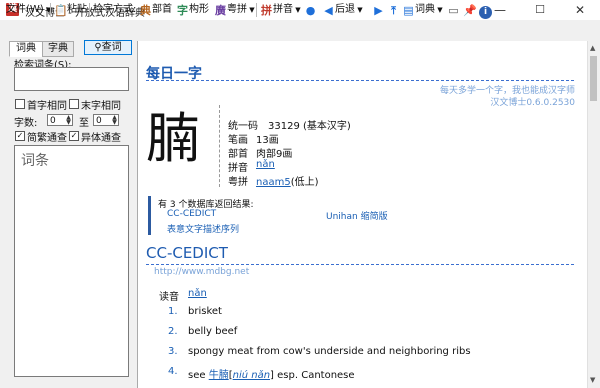 This screenshot has width=600, height=388. What do you see at coordinates (197, 293) in the screenshot?
I see `reading-link: nǎn` at bounding box center [197, 293].